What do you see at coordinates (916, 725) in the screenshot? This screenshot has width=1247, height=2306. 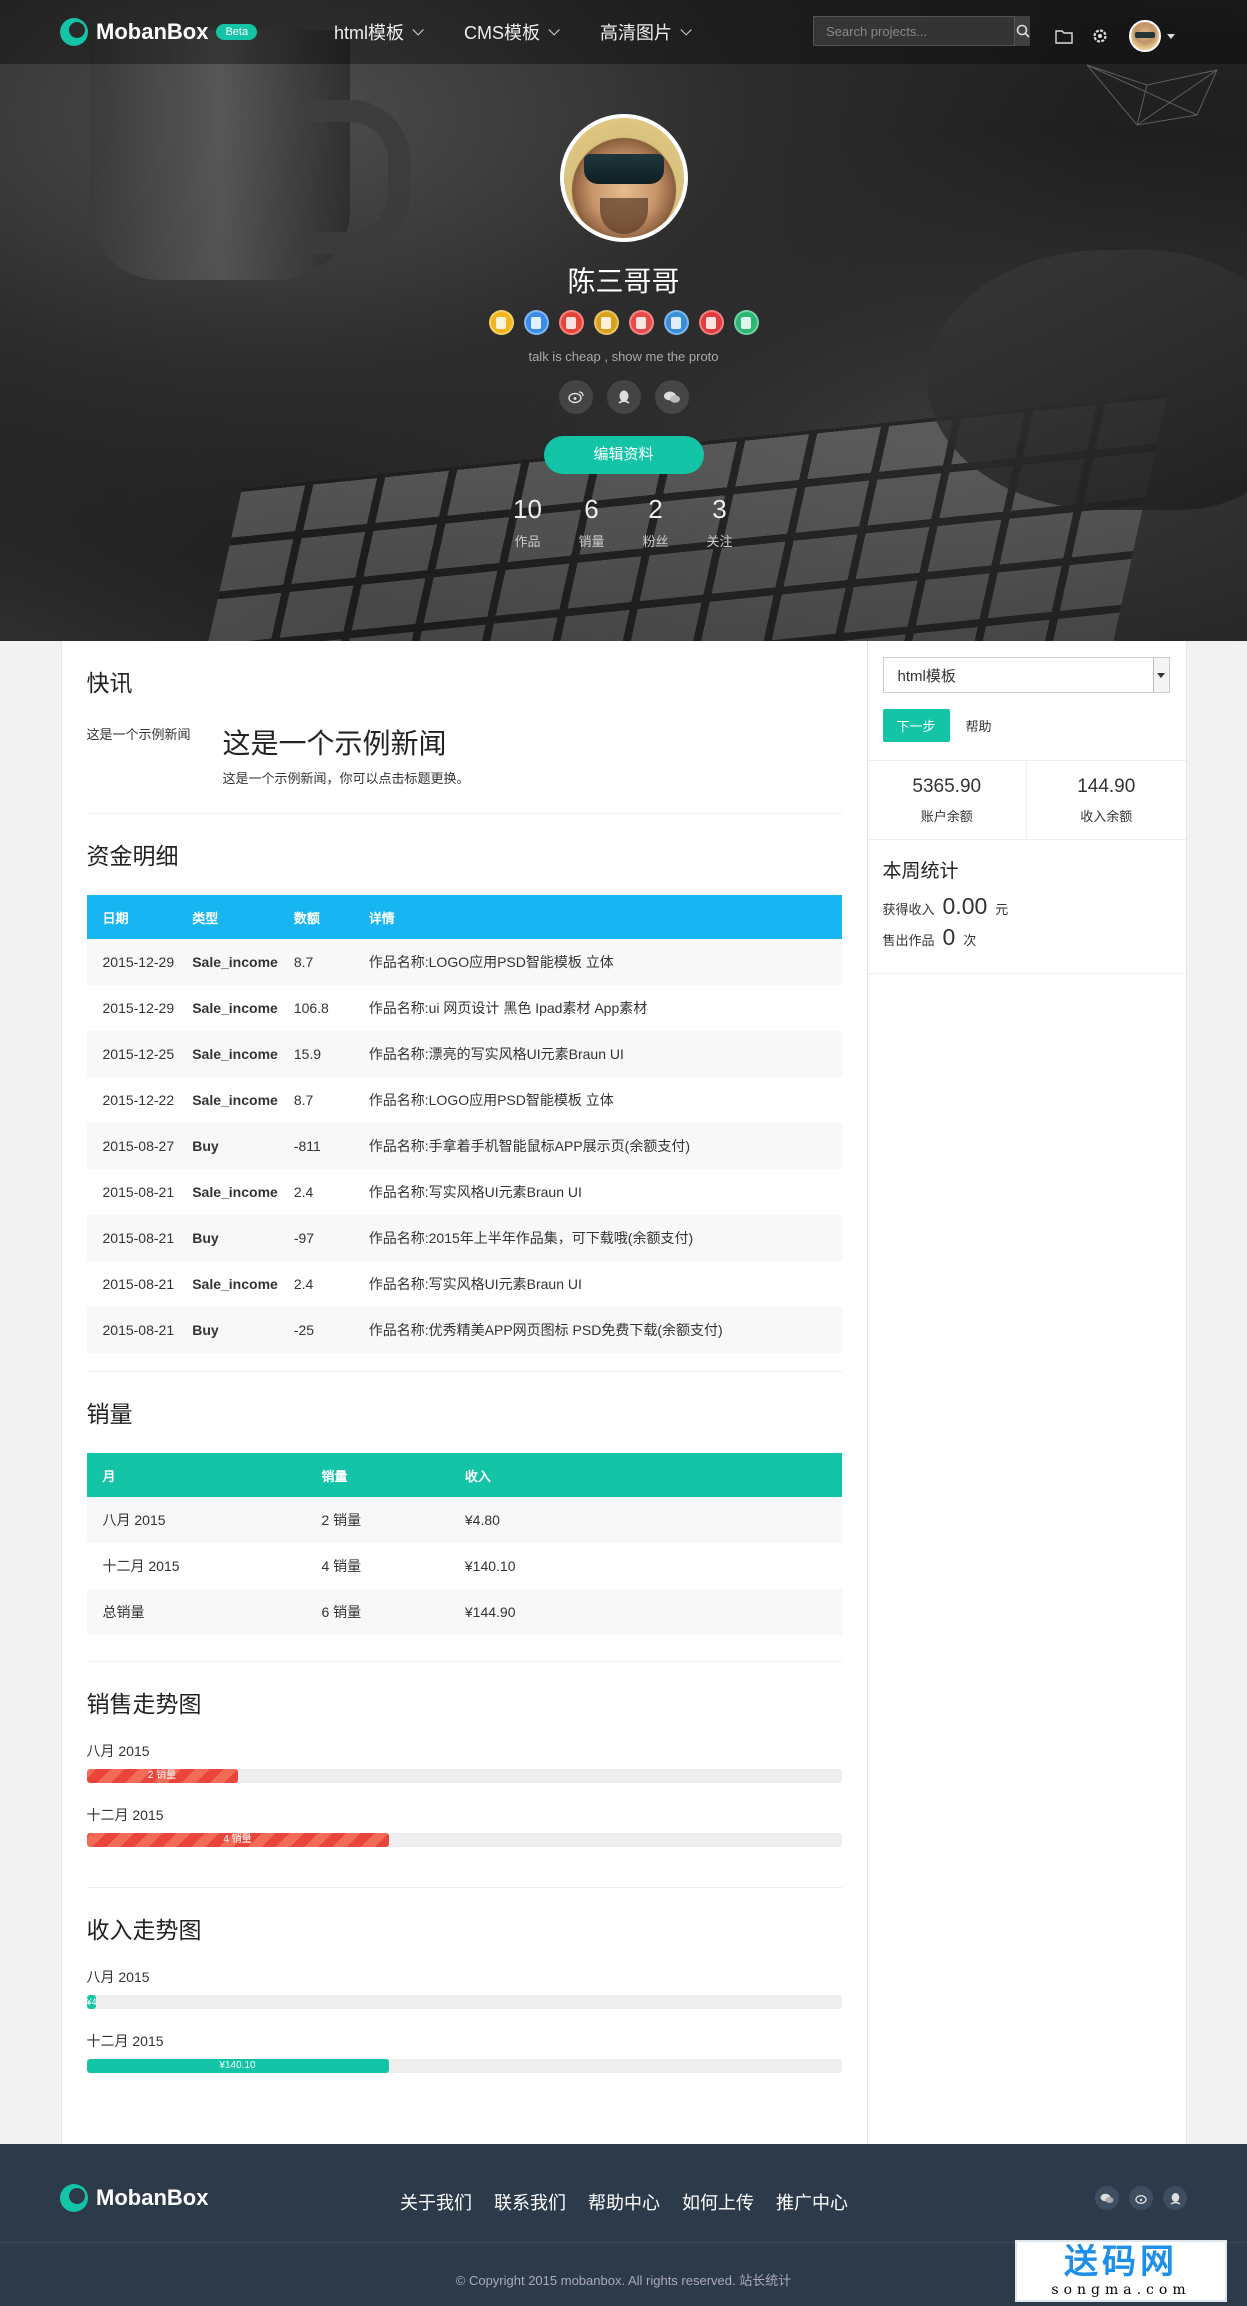 I see `next-step-button: 下一步` at bounding box center [916, 725].